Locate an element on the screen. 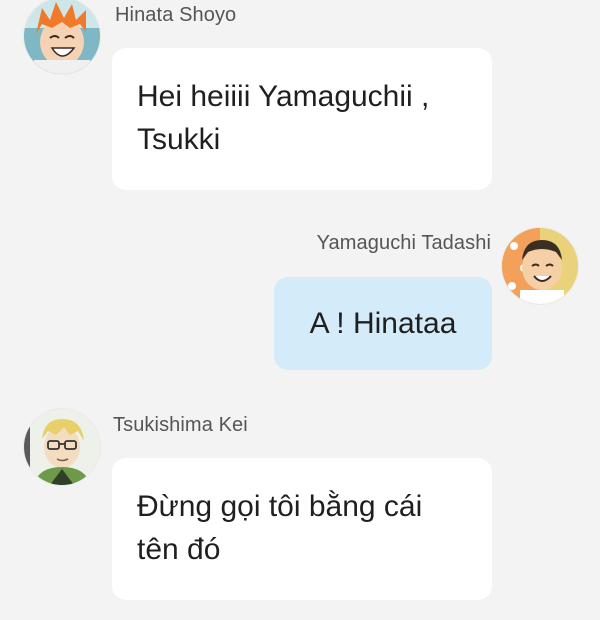 The height and width of the screenshot is (620, 600). yamaguchi-avatar-icon is located at coordinates (540, 266).